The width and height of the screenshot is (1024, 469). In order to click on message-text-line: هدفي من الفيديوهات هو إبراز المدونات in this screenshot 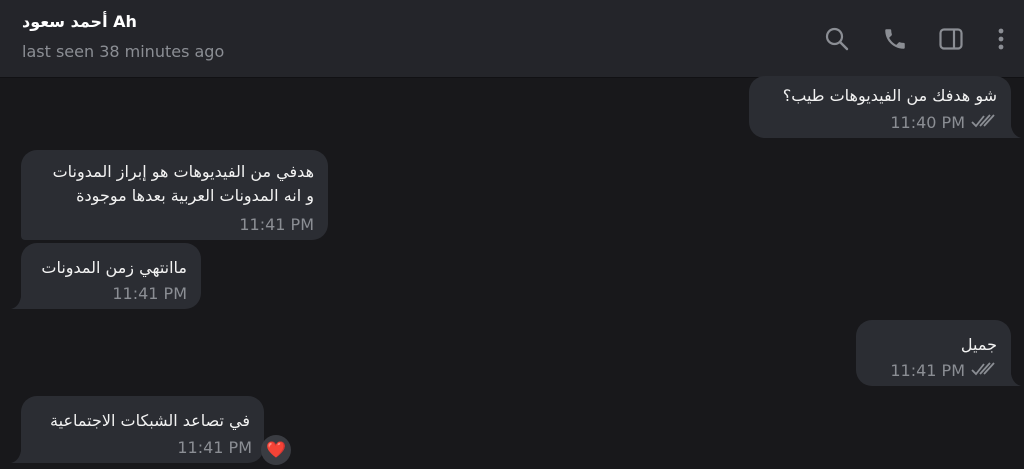, I will do `click(183, 171)`.